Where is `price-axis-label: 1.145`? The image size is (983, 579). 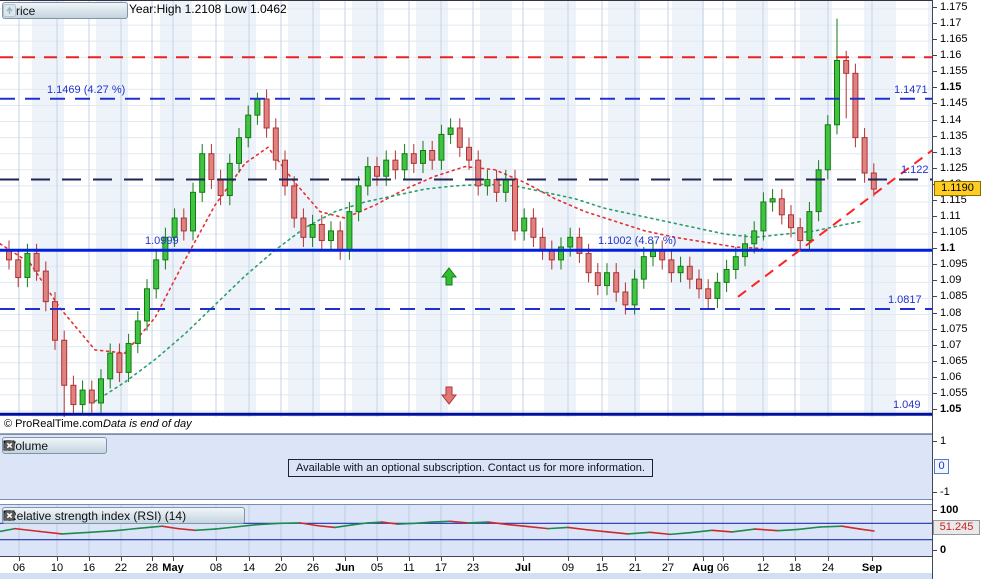 price-axis-label: 1.145 is located at coordinates (954, 103).